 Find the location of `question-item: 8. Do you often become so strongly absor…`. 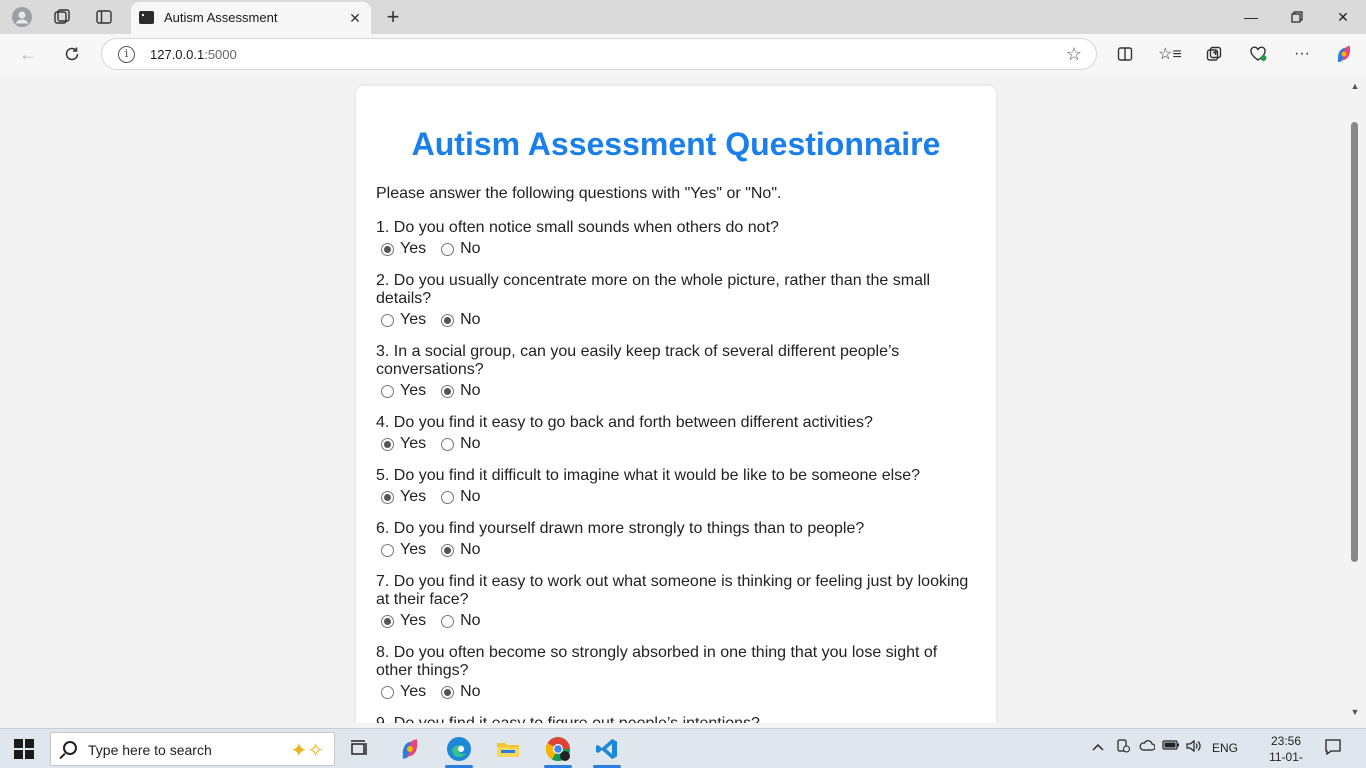

question-item: 8. Do you often become so strongly absor… is located at coordinates (676, 673).